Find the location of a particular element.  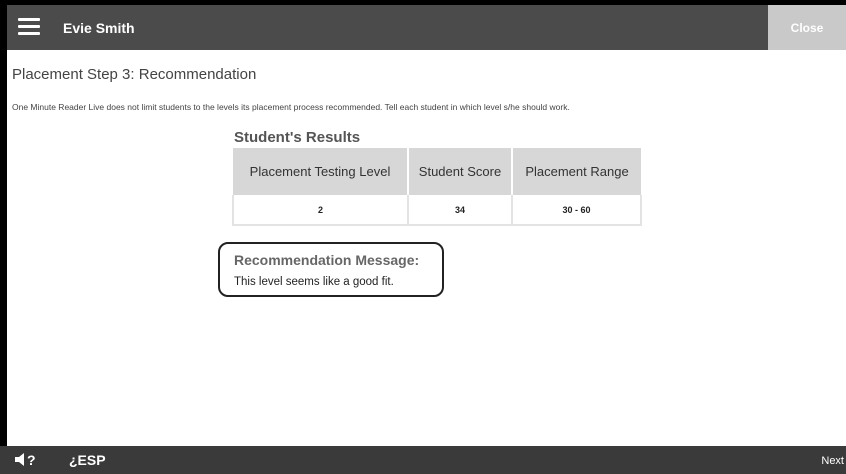

audio-help-button: ? is located at coordinates (25, 460).